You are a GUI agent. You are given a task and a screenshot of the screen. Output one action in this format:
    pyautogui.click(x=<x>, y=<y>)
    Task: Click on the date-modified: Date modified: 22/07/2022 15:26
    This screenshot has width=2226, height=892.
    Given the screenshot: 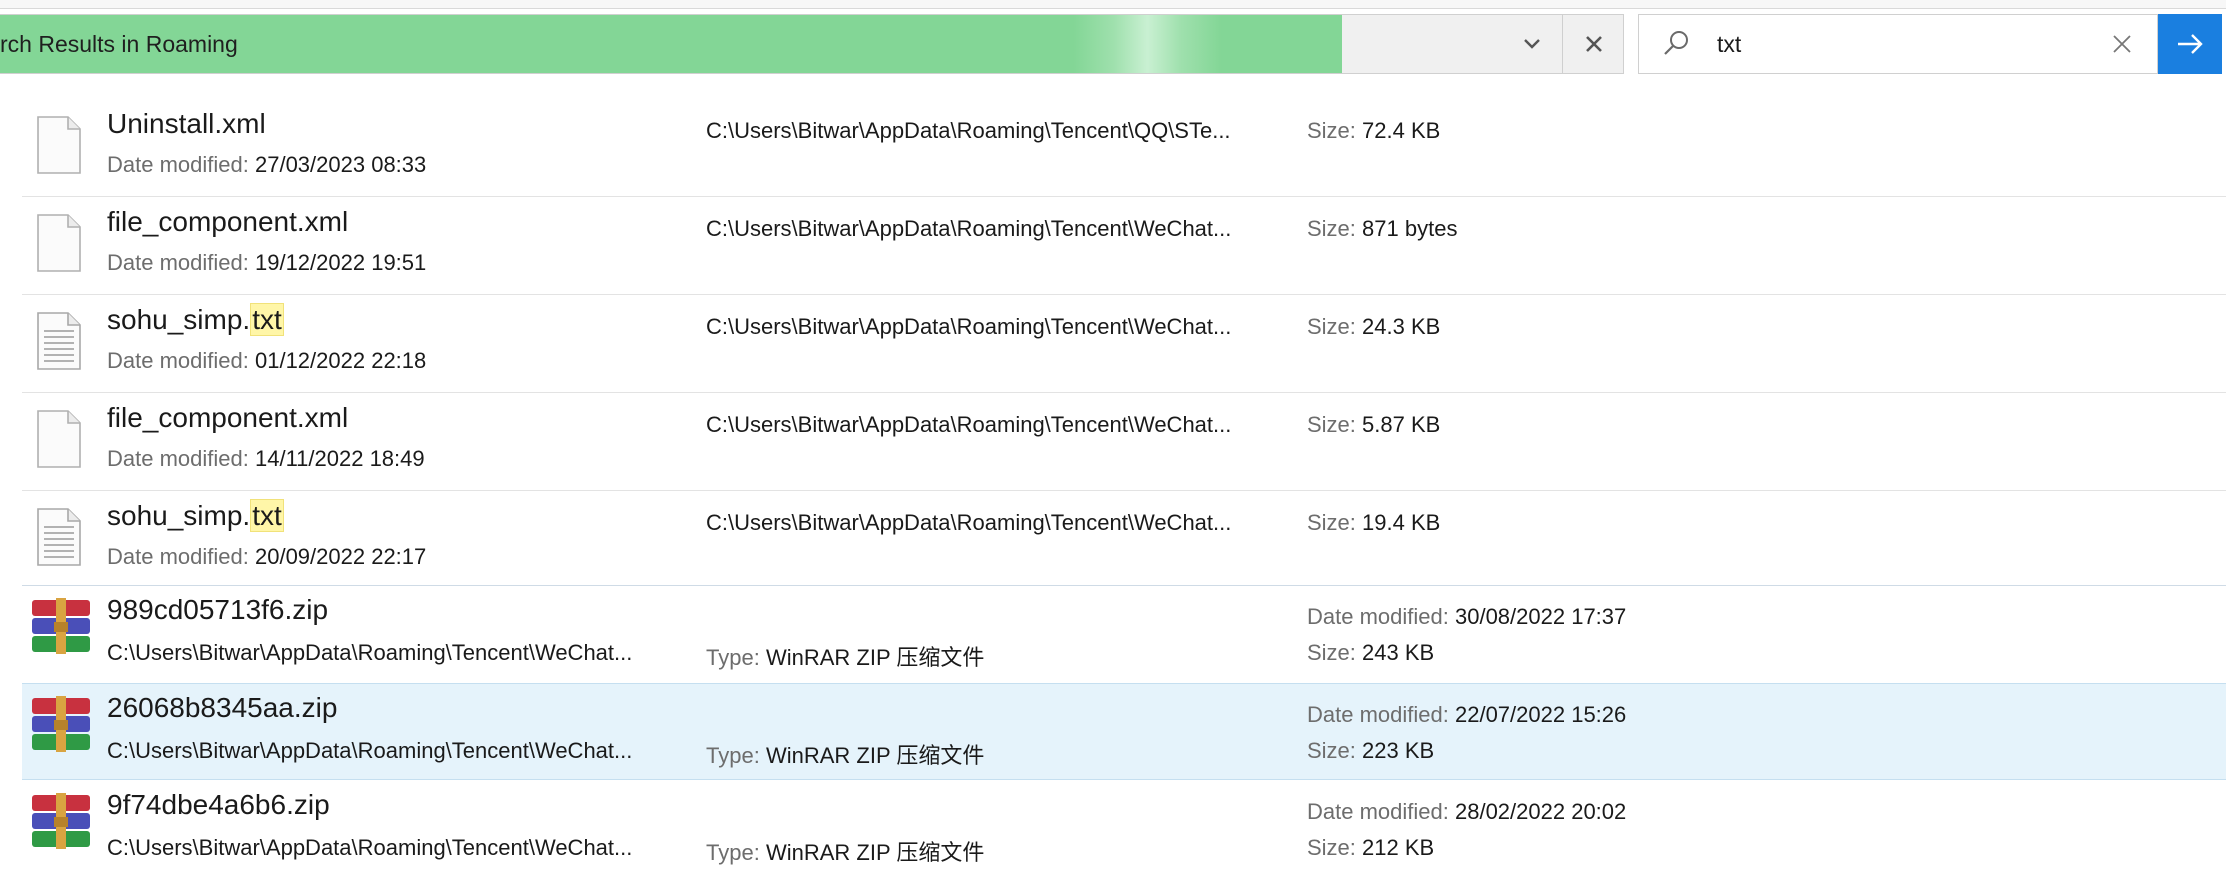 What is the action you would take?
    pyautogui.click(x=1467, y=714)
    